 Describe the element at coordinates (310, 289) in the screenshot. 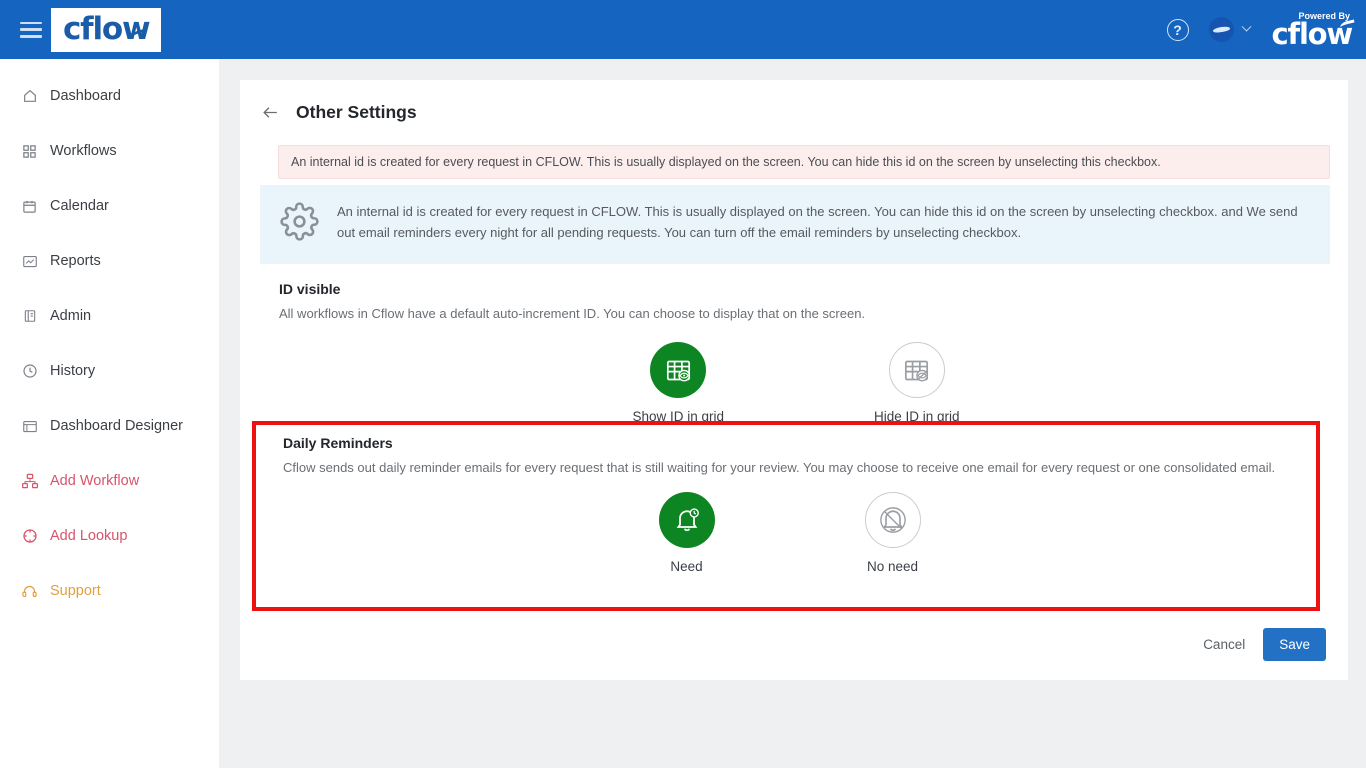

I see `id-visible-title: ID visible` at that location.